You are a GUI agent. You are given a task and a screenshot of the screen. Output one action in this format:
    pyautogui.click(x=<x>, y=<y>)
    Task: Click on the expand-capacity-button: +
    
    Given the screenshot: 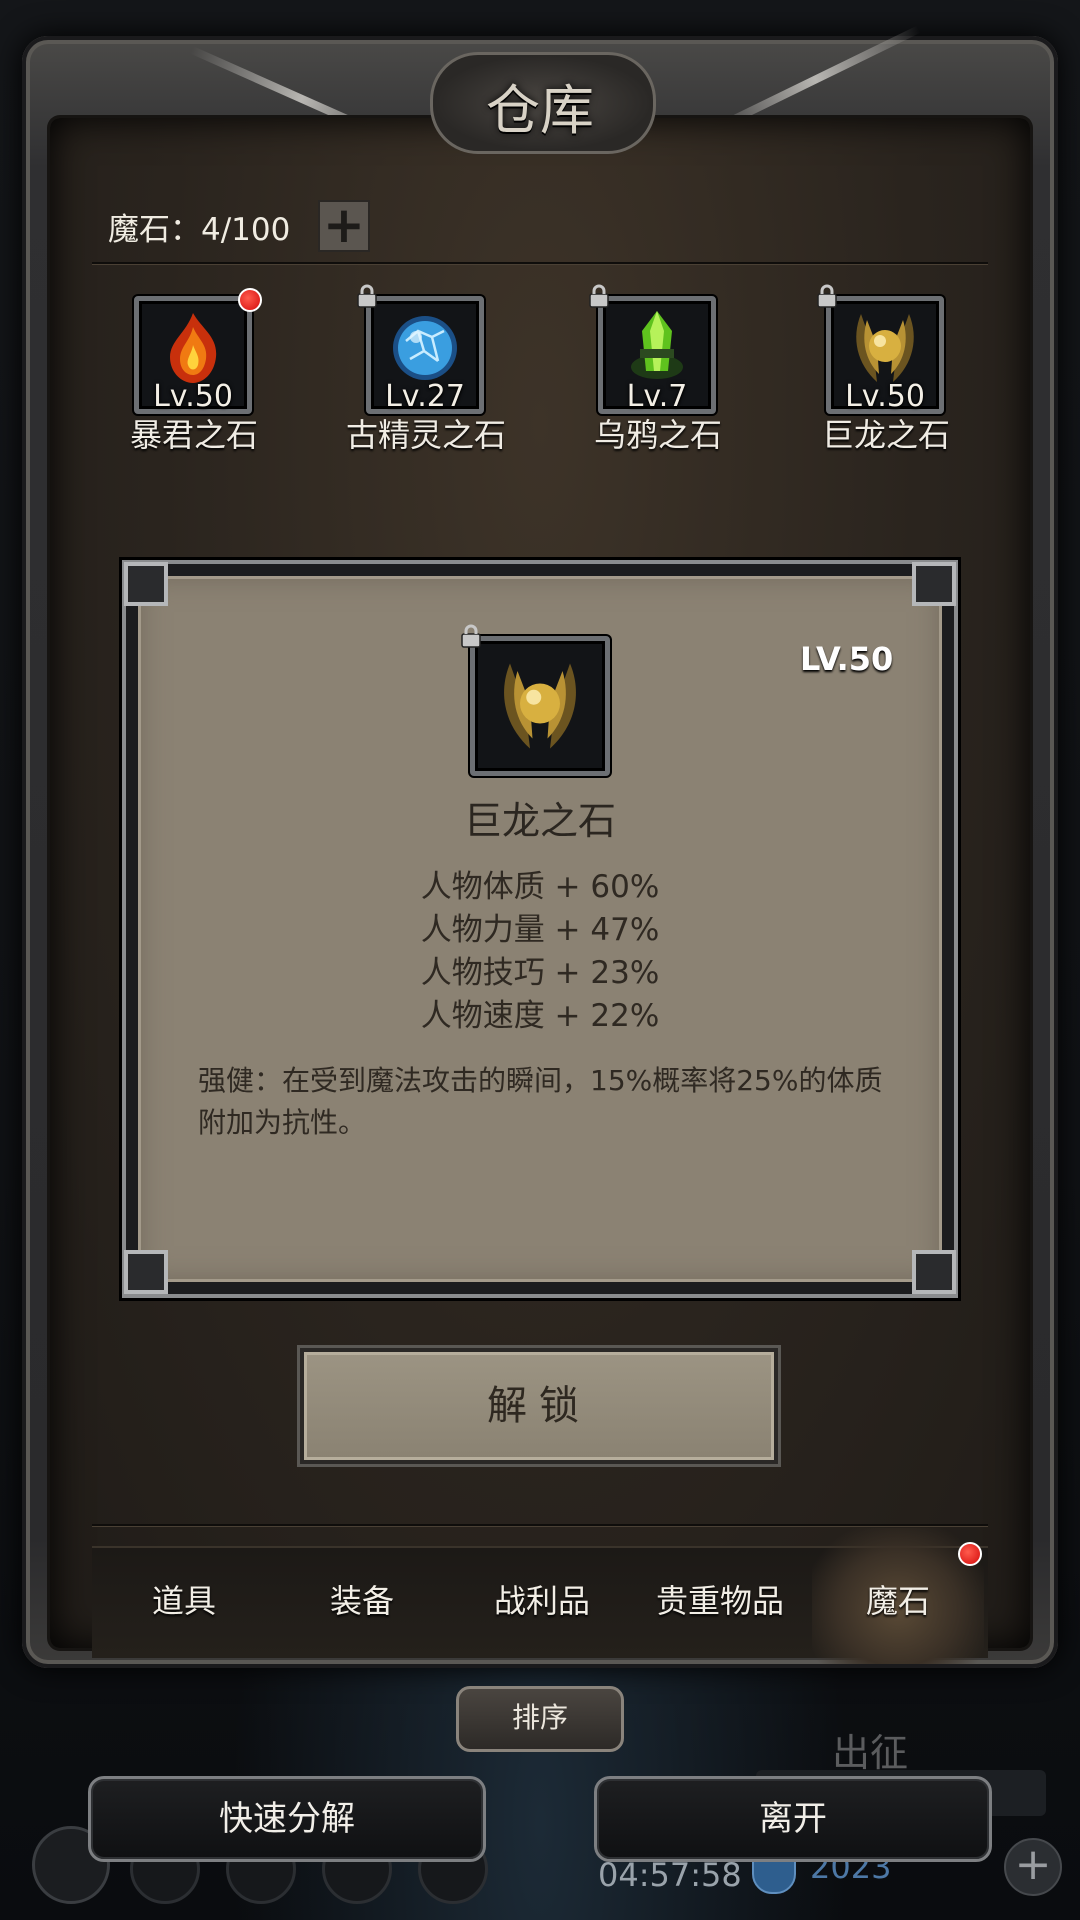 What is the action you would take?
    pyautogui.click(x=344, y=226)
    